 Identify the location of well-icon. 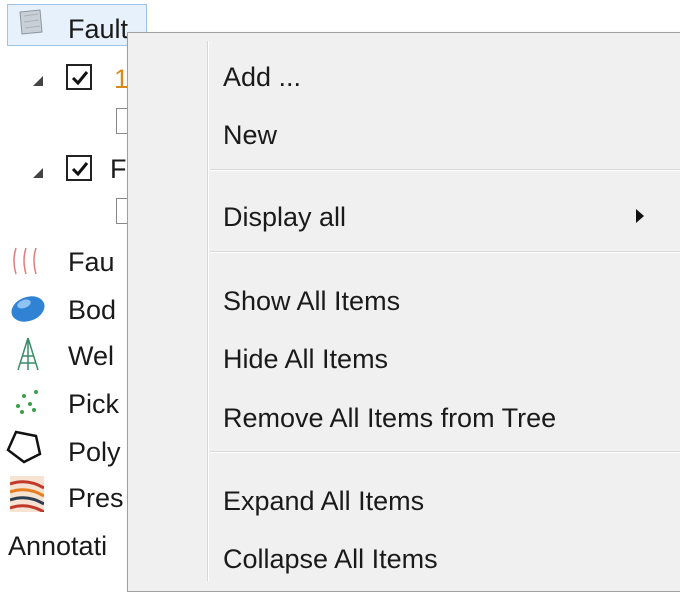
(28, 356).